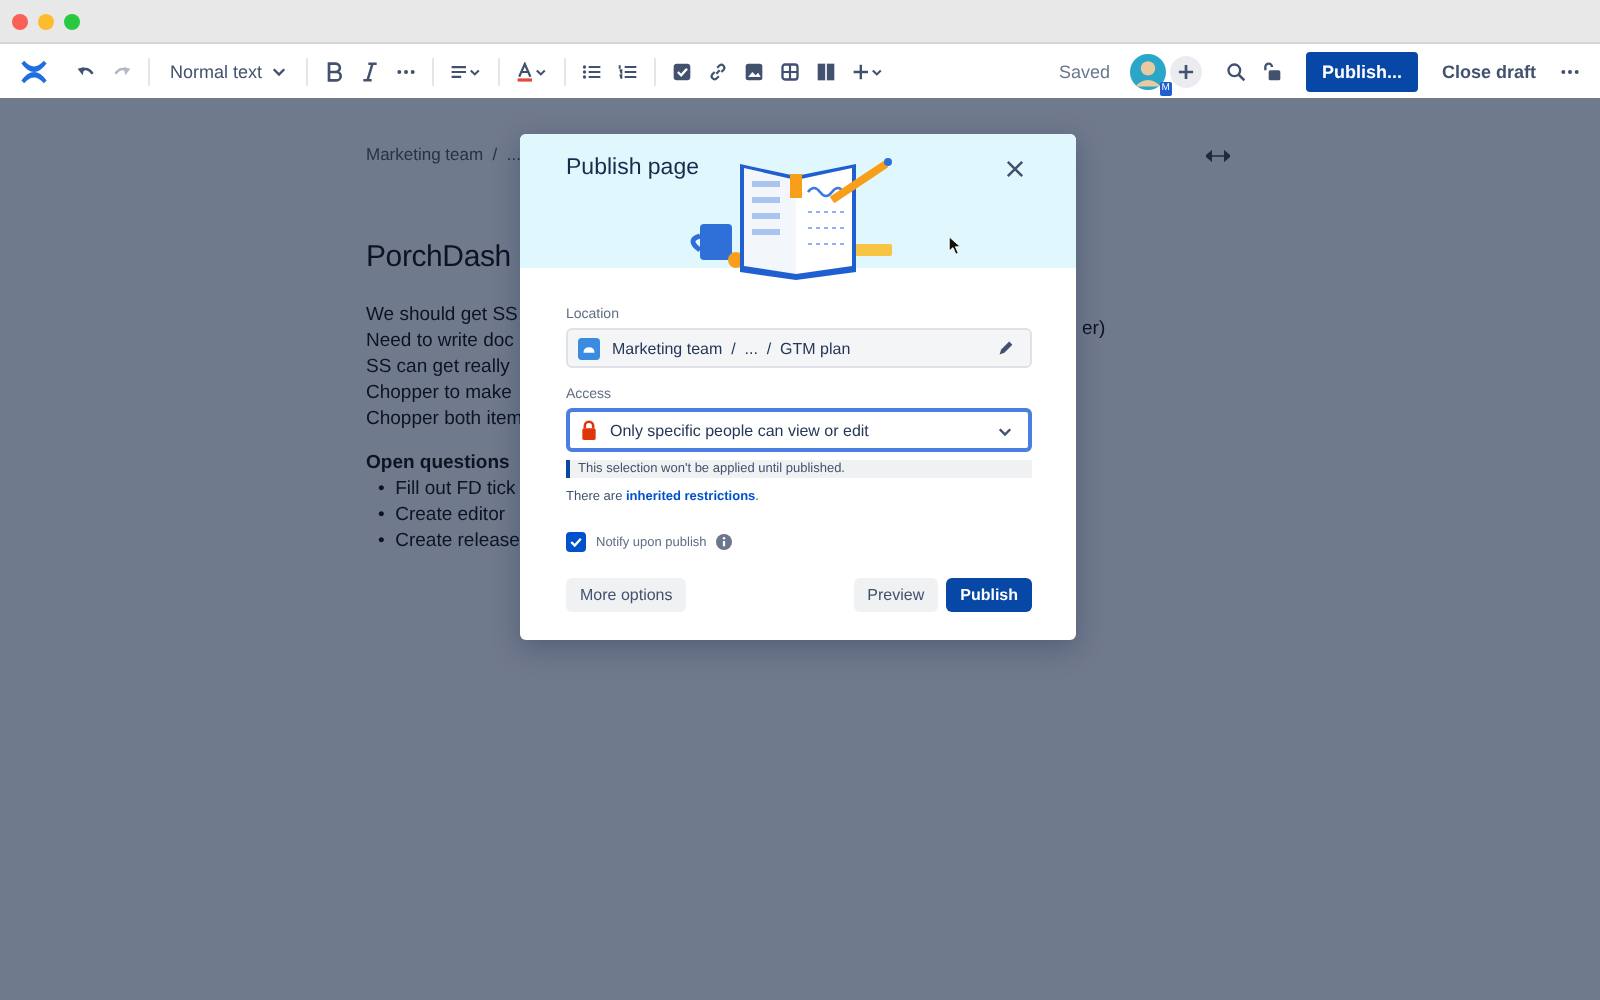  Describe the element at coordinates (1147, 71) in the screenshot. I see `avatar-silhouette-icon` at that location.